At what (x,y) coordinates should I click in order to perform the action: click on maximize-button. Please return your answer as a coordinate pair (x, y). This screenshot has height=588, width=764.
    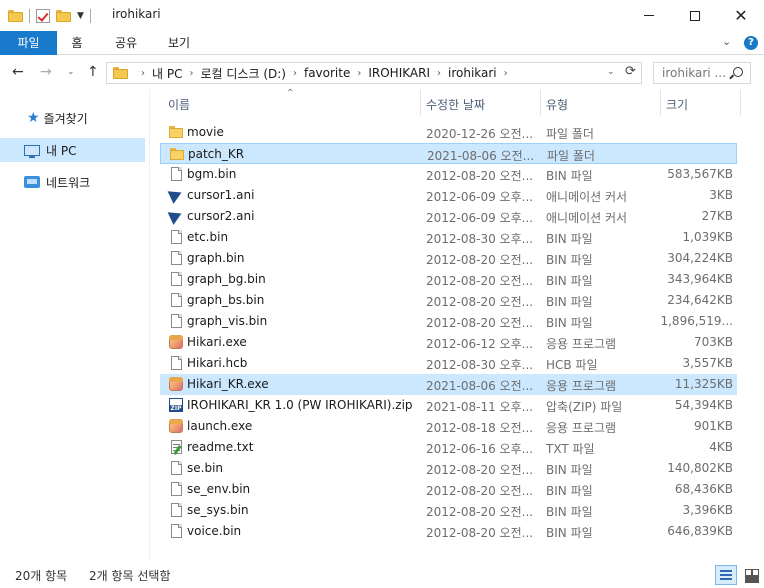
    Looking at the image, I should click on (695, 15).